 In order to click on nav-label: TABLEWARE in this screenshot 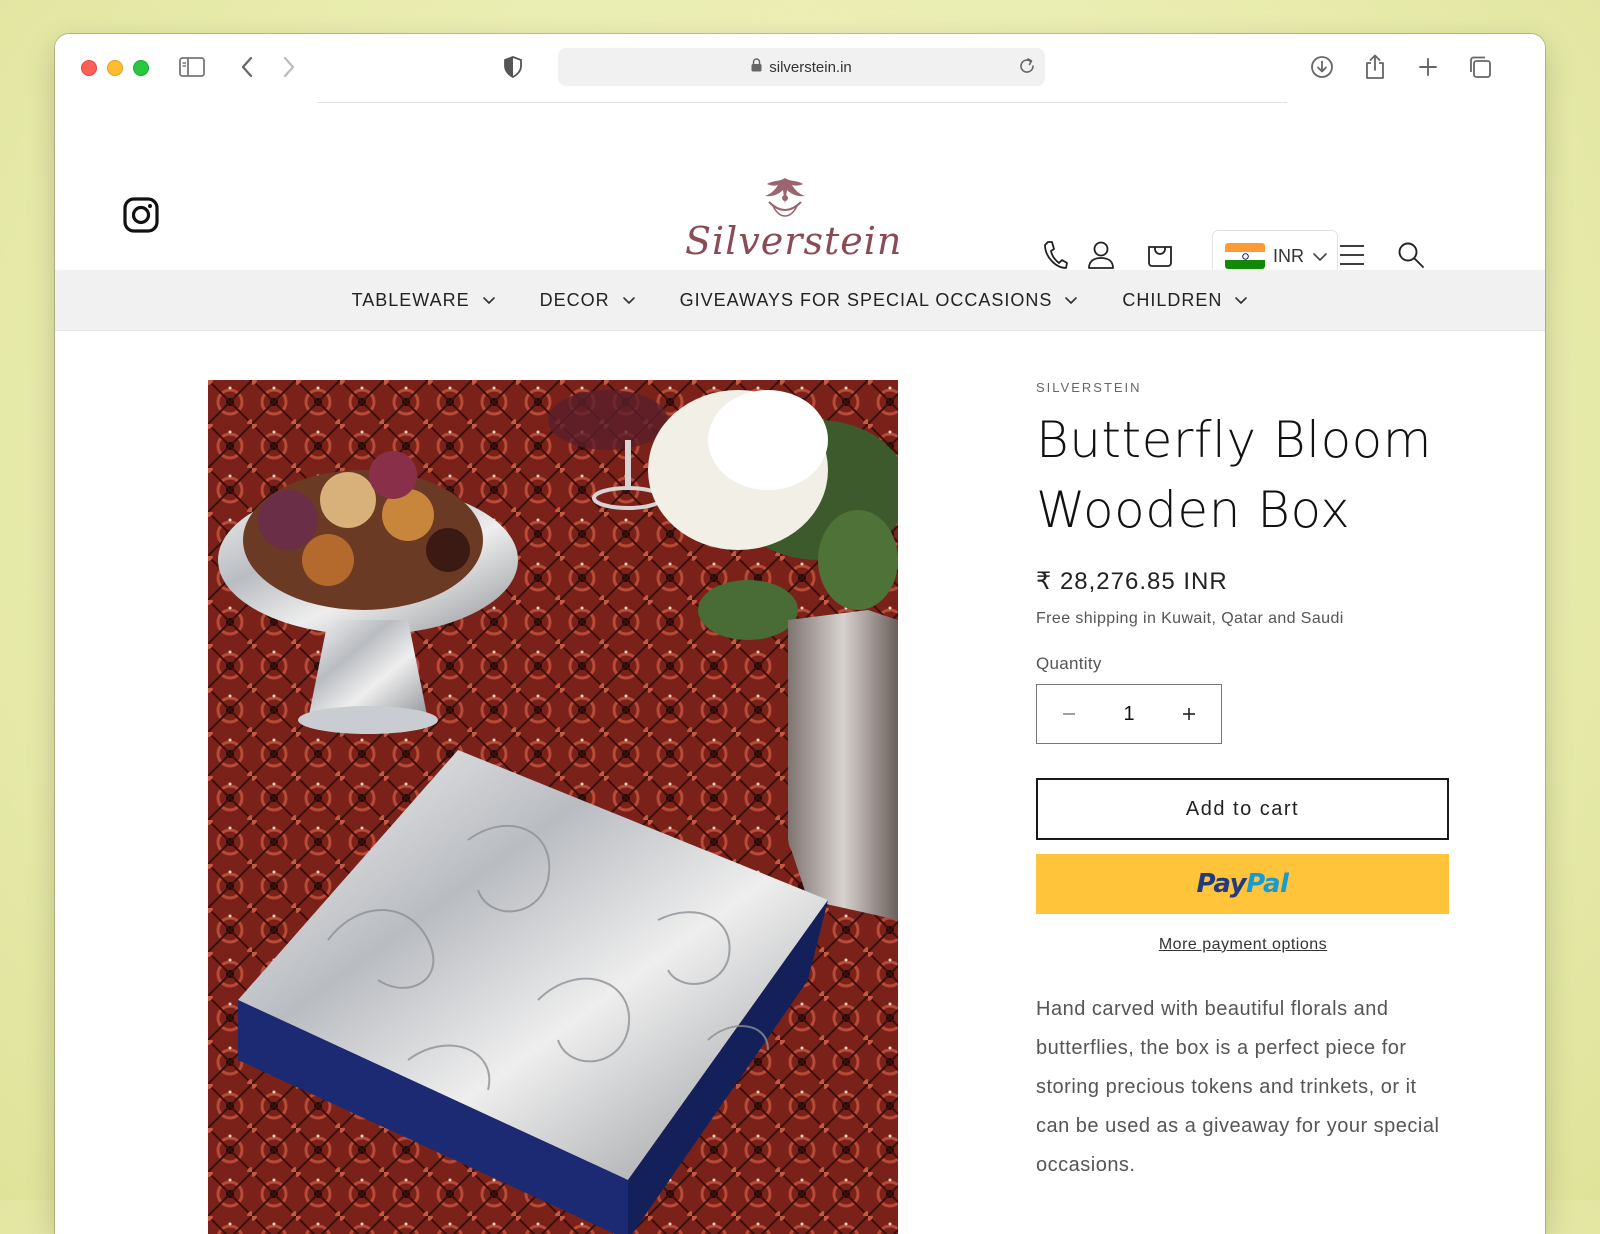, I will do `click(410, 299)`.